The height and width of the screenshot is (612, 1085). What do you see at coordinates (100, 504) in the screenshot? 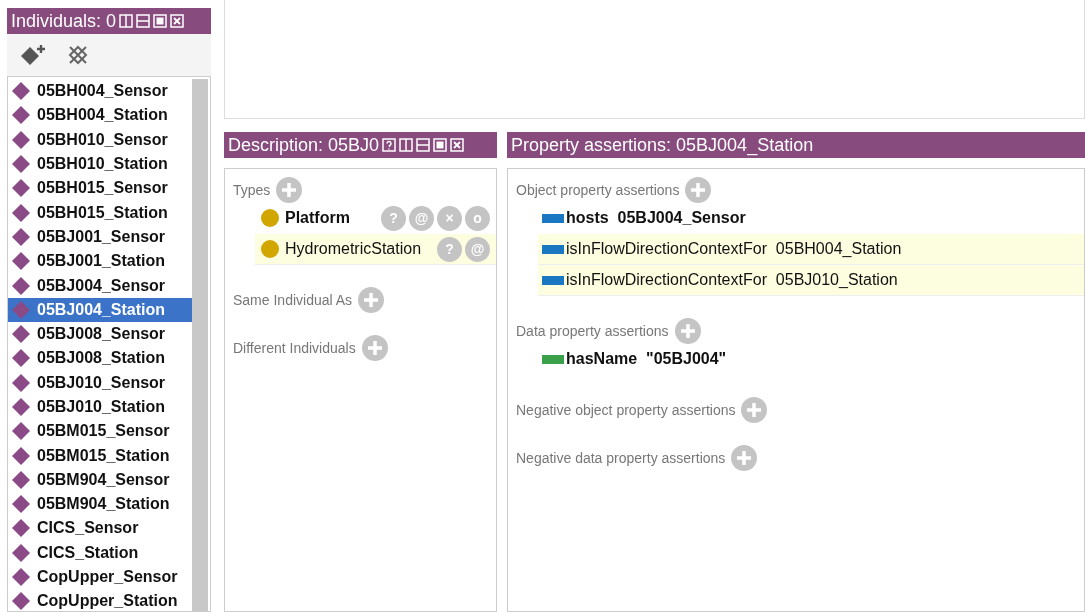
I see `individual-item: 05BM904_Station` at bounding box center [100, 504].